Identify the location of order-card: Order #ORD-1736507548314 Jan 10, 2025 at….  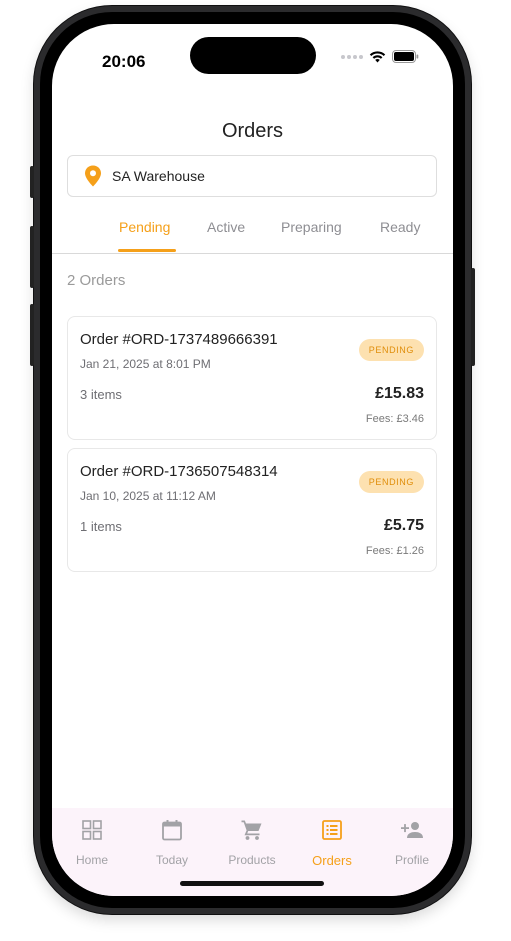
(252, 510).